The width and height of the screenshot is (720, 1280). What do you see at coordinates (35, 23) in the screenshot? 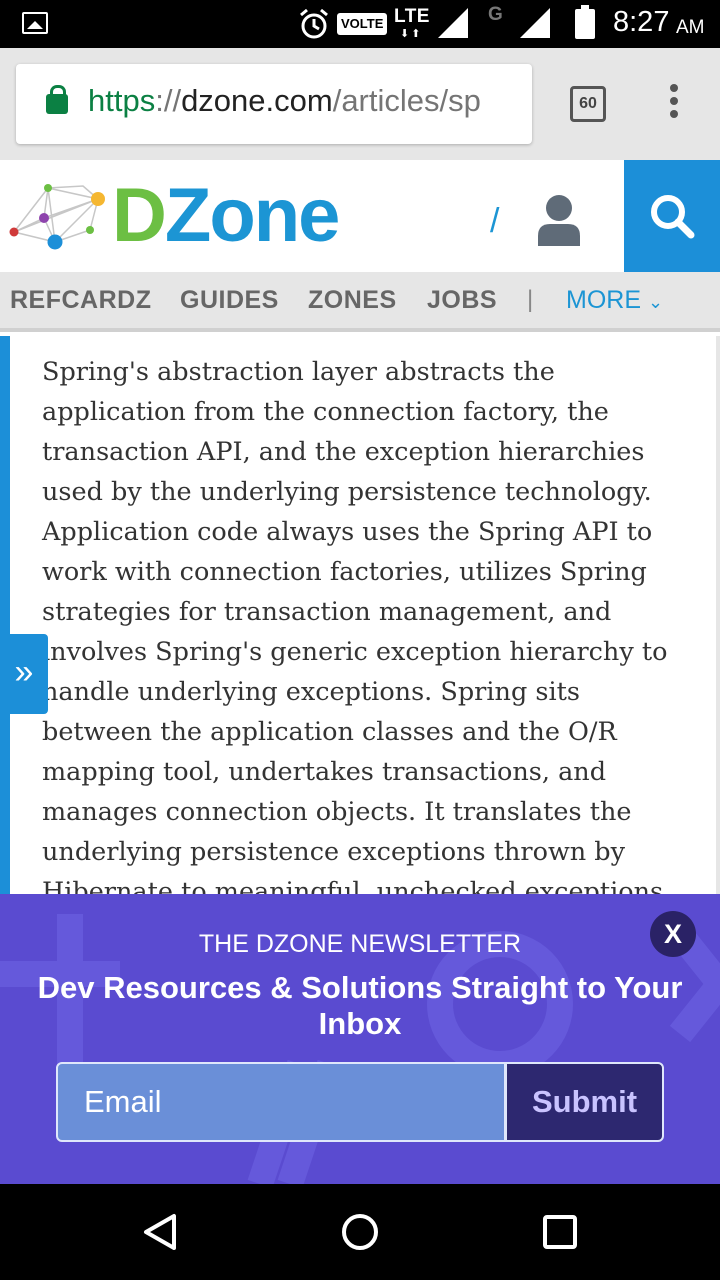
I see `image-notification-icon` at bounding box center [35, 23].